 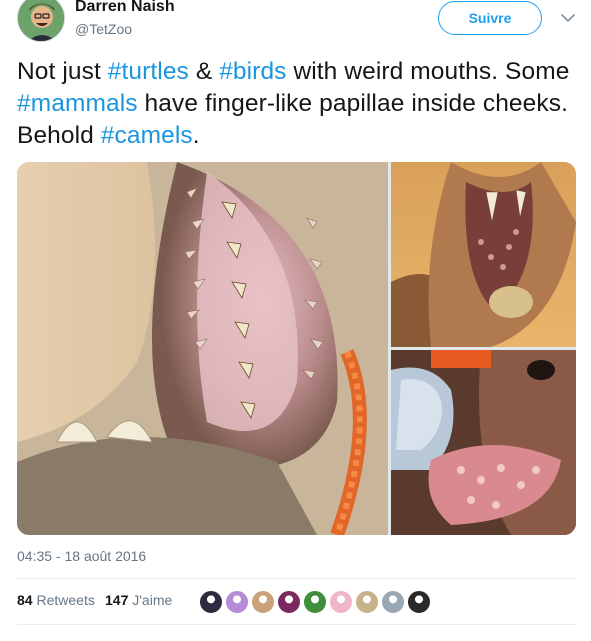 I want to click on hashtag-link: #birds, so click(x=252, y=71).